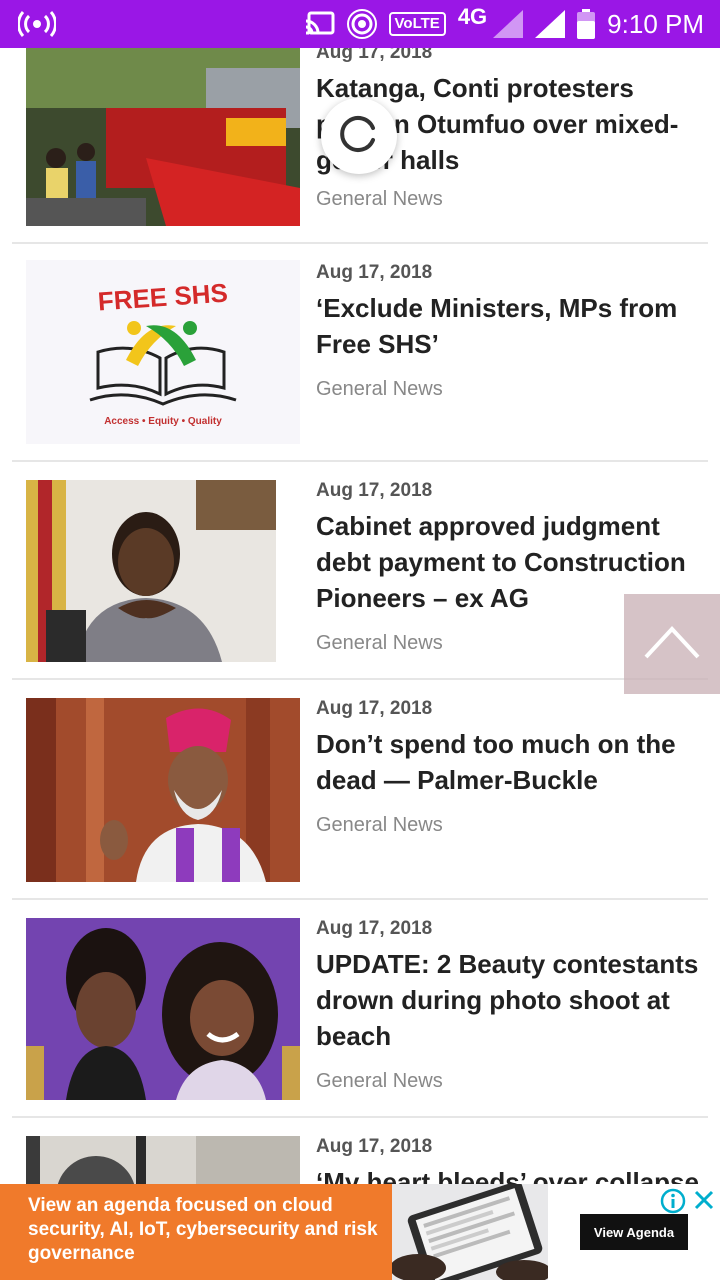  Describe the element at coordinates (508, 24) in the screenshot. I see `signal-weak-icon` at that location.